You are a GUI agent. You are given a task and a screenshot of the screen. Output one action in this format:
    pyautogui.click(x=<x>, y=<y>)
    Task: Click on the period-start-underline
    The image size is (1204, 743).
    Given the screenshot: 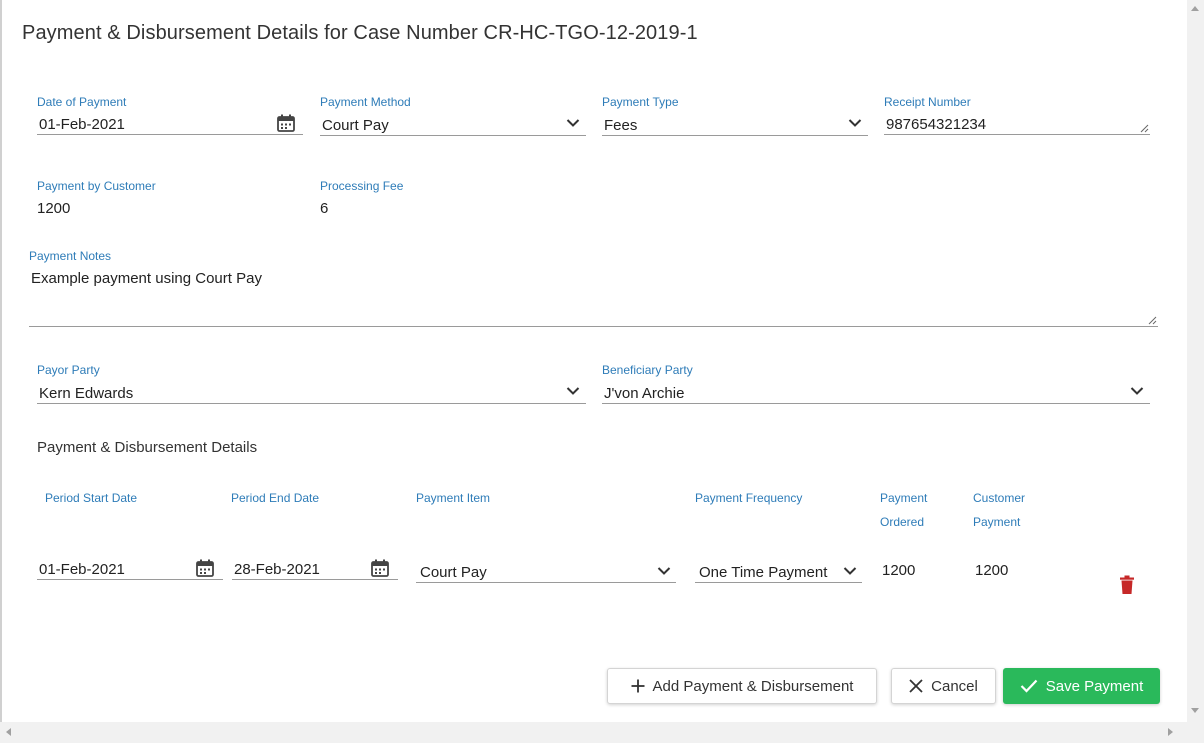 What is the action you would take?
    pyautogui.click(x=130, y=579)
    